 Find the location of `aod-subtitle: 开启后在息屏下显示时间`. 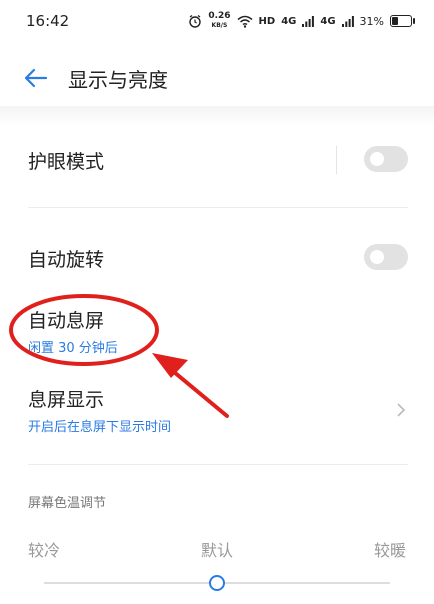

aod-subtitle: 开启后在息屏下显示时间 is located at coordinates (100, 427).